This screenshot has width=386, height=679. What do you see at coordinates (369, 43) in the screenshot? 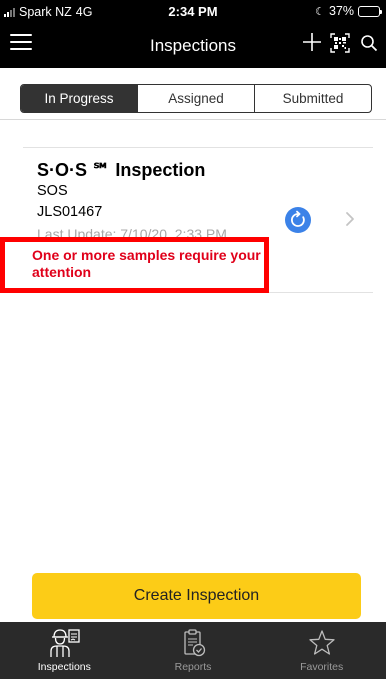
I see `search-icon` at bounding box center [369, 43].